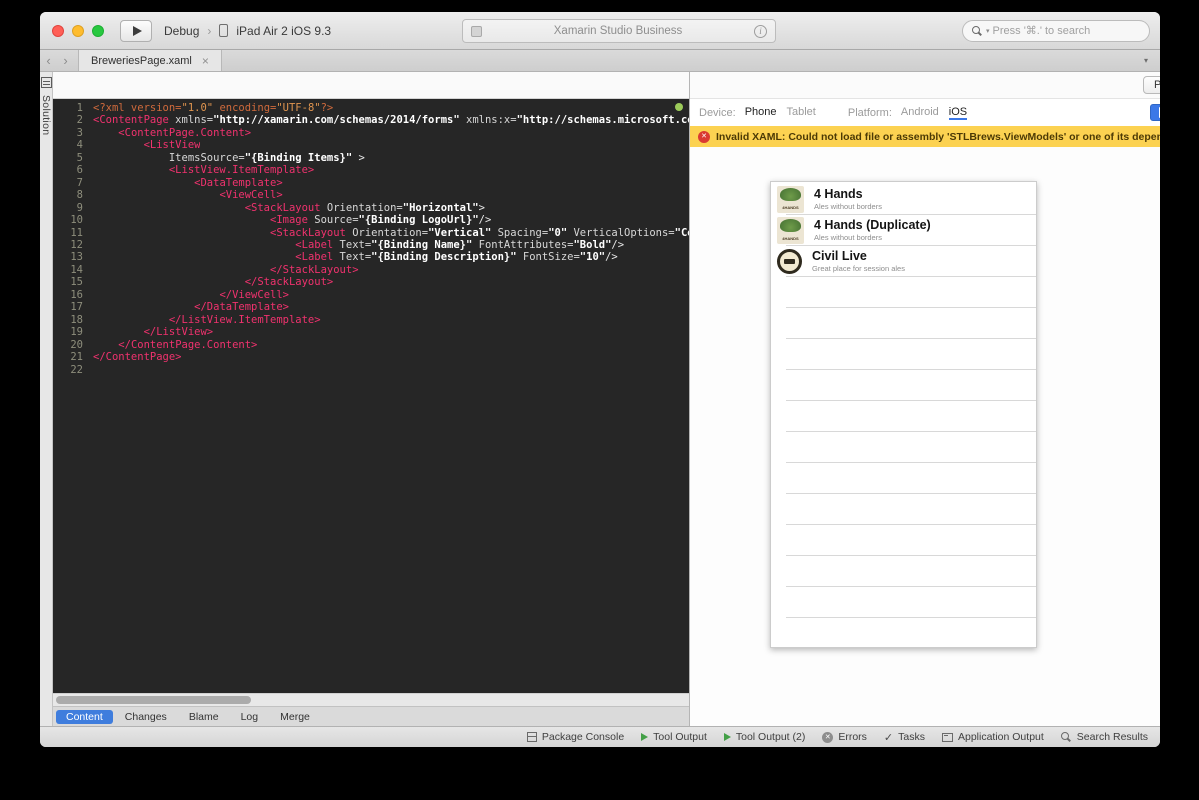 The height and width of the screenshot is (800, 1199). Describe the element at coordinates (1066, 31) in the screenshot. I see `search-input` at that location.